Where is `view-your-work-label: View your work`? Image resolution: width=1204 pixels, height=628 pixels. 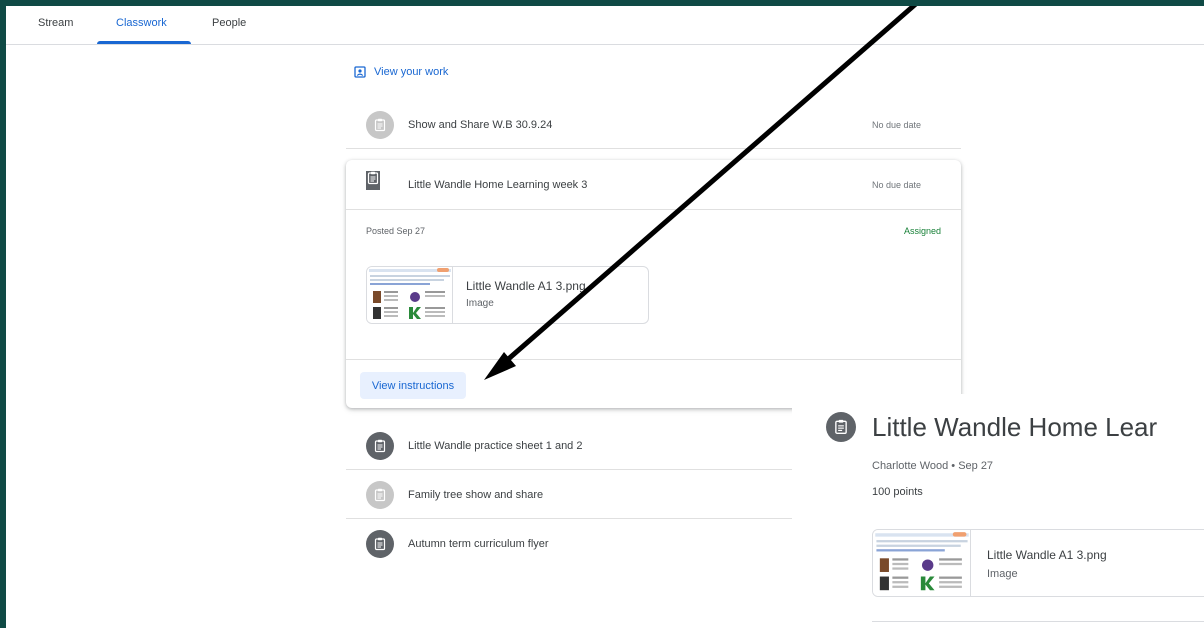
view-your-work-label: View your work is located at coordinates (411, 72).